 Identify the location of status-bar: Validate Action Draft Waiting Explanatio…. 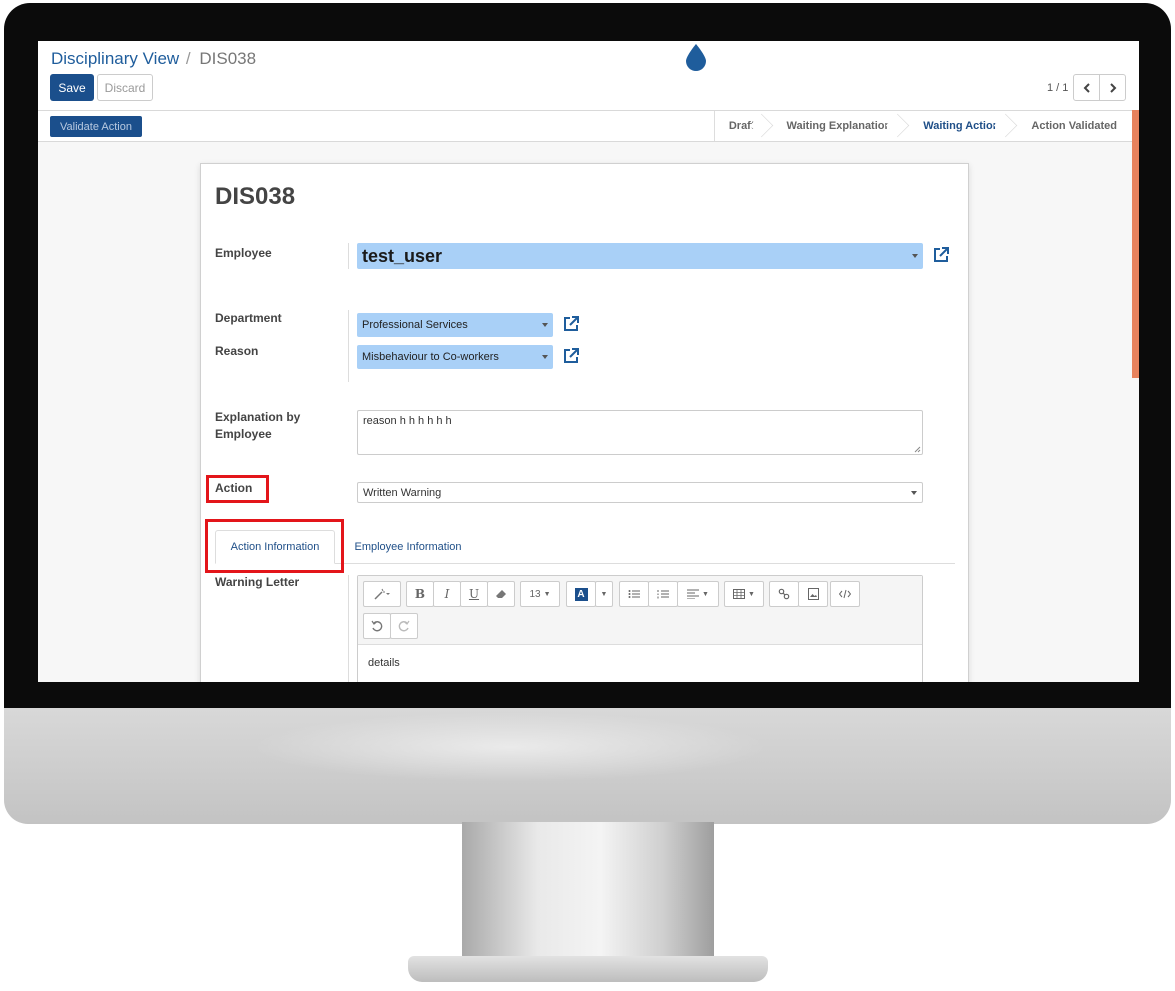
(588, 126).